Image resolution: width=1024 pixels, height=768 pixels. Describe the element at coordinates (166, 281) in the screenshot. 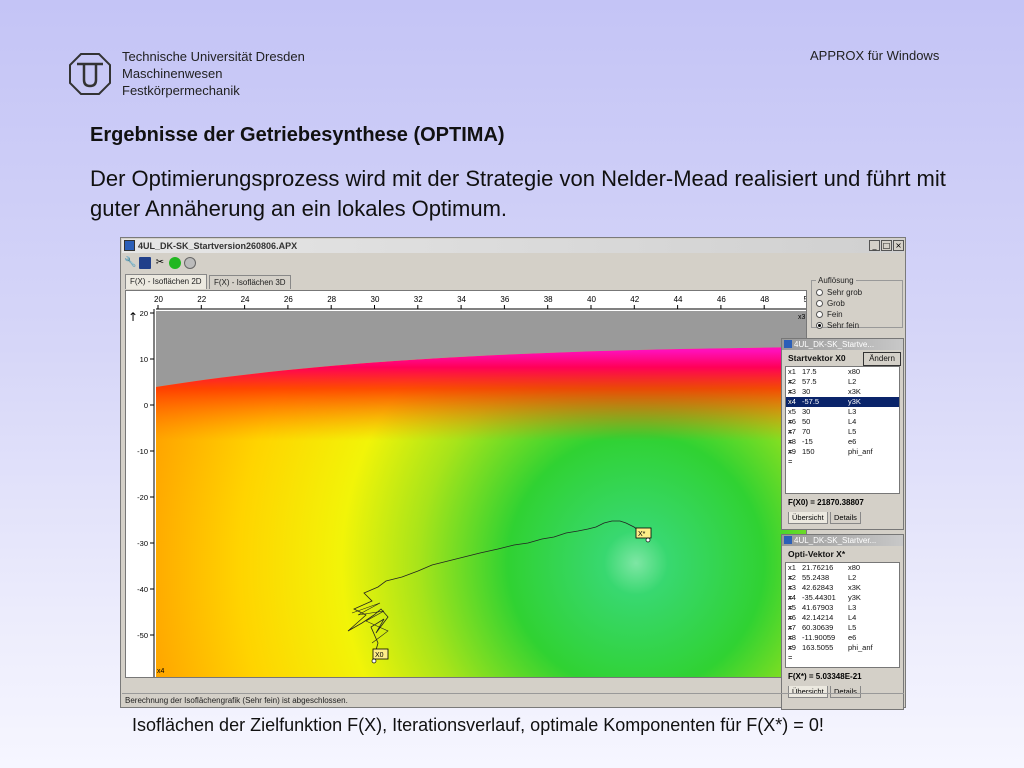

I see `tab-isoflaechen-2d: F(X) - Isoflächen 2D` at that location.